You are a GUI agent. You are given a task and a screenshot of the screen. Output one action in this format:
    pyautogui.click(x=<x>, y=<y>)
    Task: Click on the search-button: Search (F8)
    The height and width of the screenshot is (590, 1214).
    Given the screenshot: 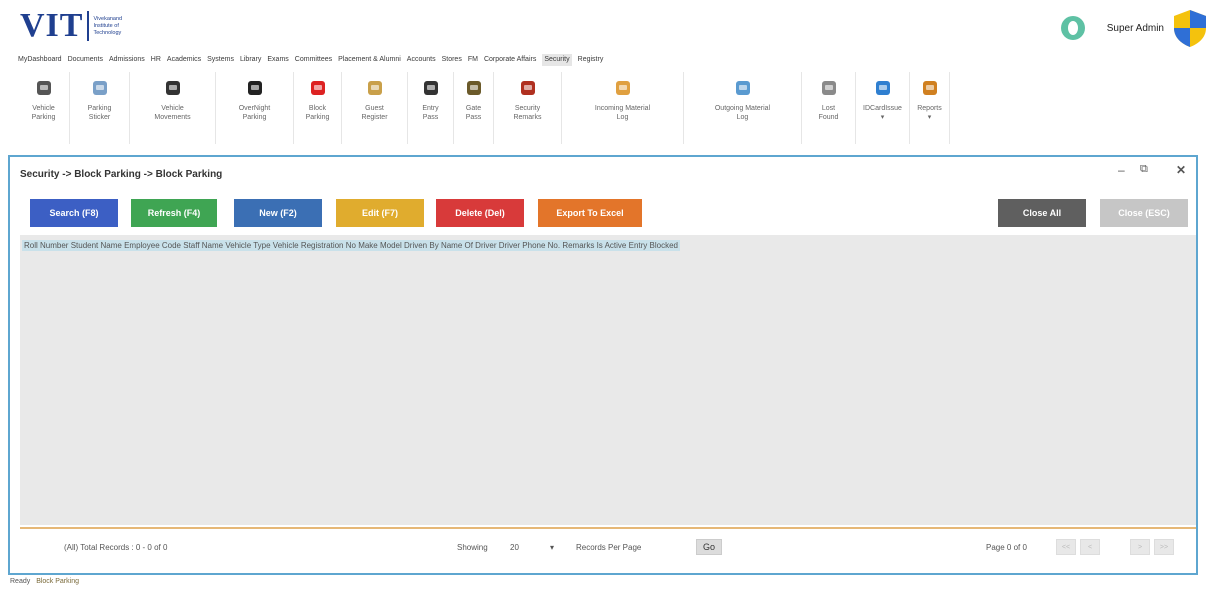 What is the action you would take?
    pyautogui.click(x=74, y=213)
    